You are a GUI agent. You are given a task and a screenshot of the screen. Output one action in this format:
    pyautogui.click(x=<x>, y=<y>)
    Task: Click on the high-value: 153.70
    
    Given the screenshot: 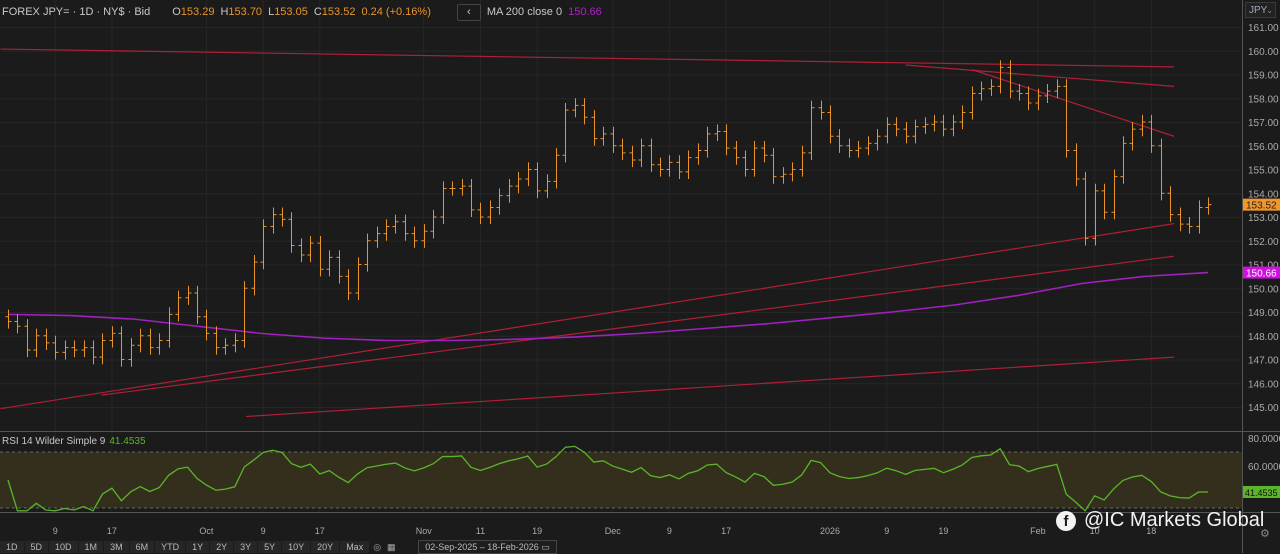 What is the action you would take?
    pyautogui.click(x=245, y=12)
    